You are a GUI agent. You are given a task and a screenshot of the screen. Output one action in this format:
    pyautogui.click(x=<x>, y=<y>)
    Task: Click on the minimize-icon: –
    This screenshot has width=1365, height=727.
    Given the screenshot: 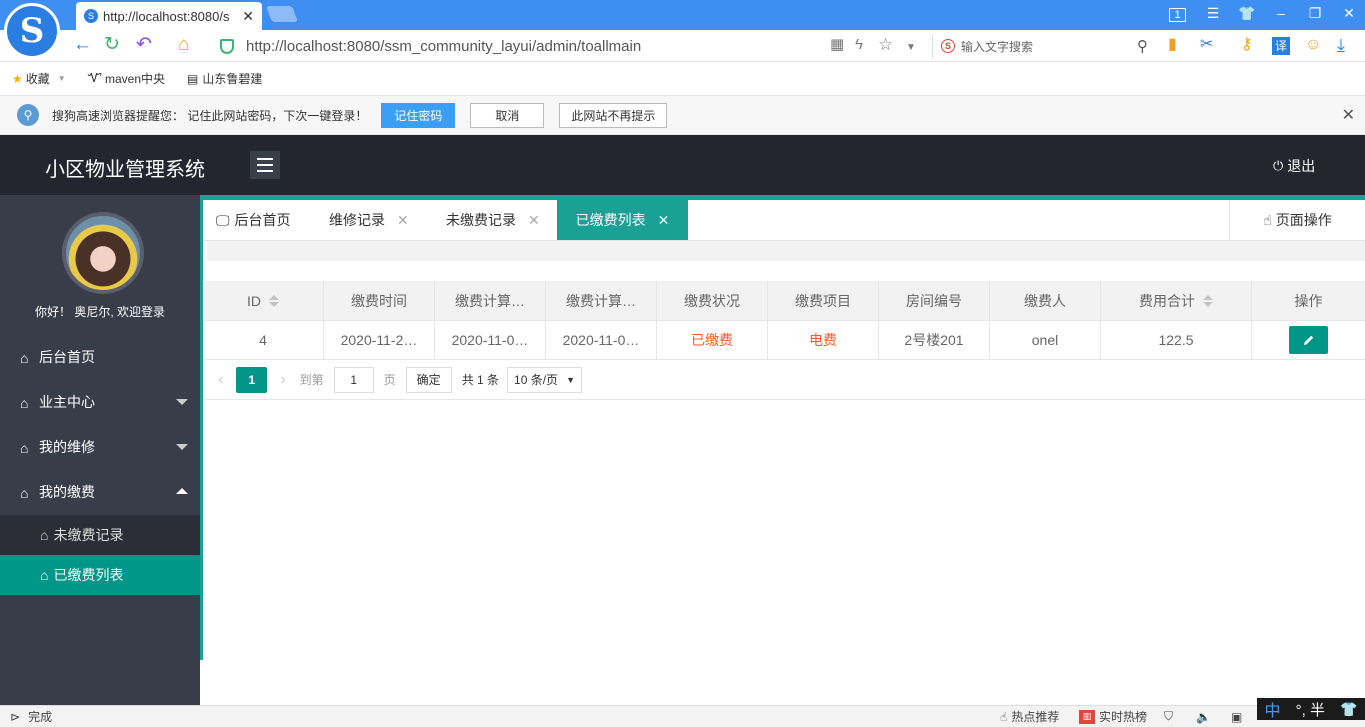 What is the action you would take?
    pyautogui.click(x=1281, y=13)
    